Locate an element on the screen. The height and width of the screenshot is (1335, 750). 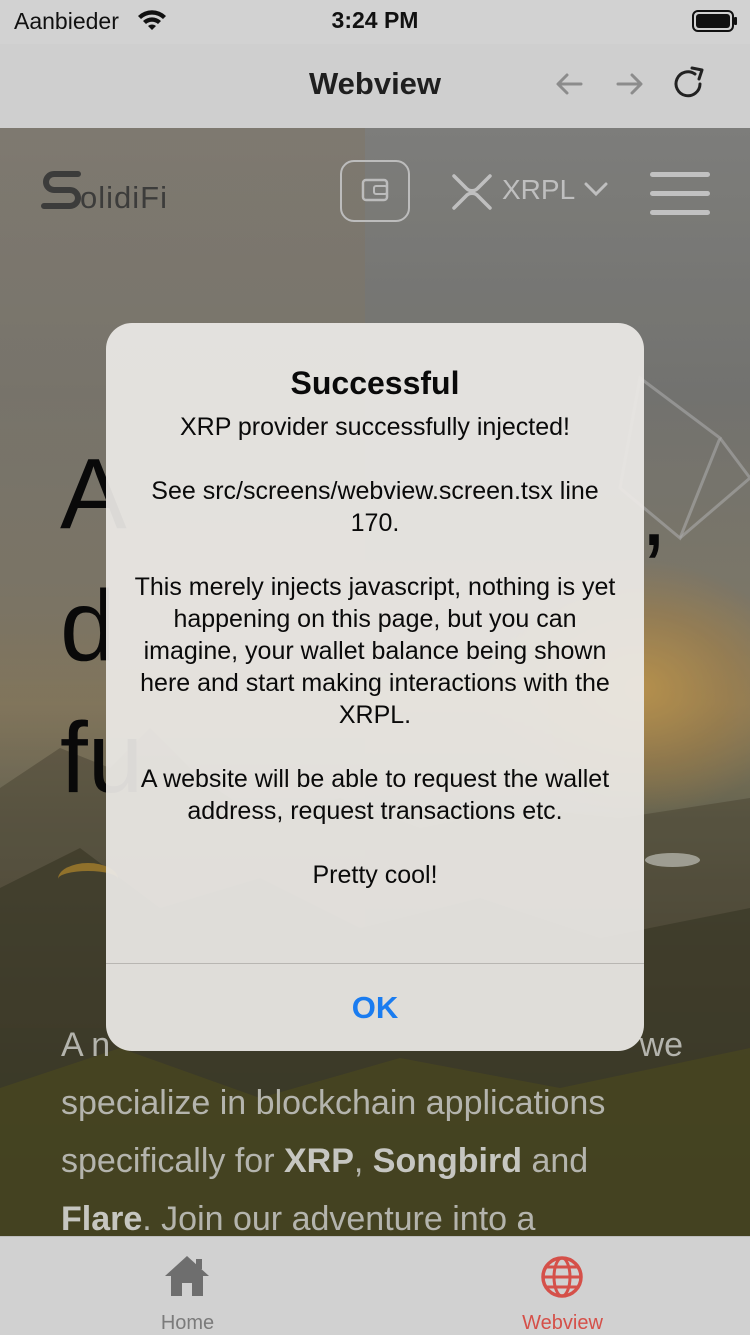
tab-home: Home is located at coordinates (187, 1286).